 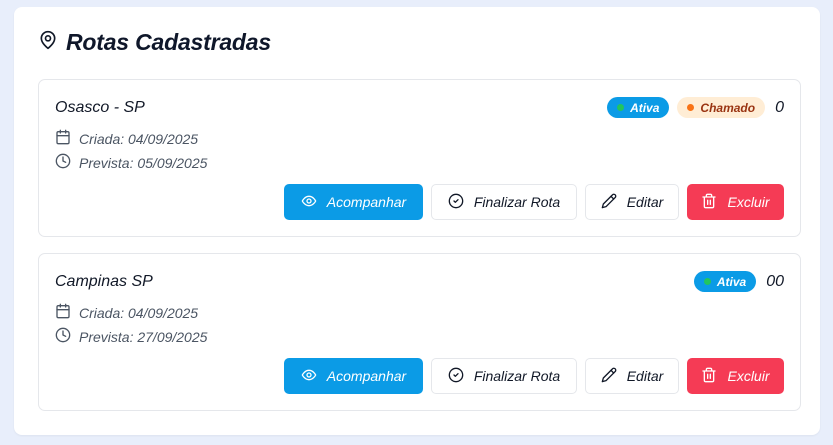 I want to click on expected-date: Prevista: 05/09/2025, so click(x=143, y=162).